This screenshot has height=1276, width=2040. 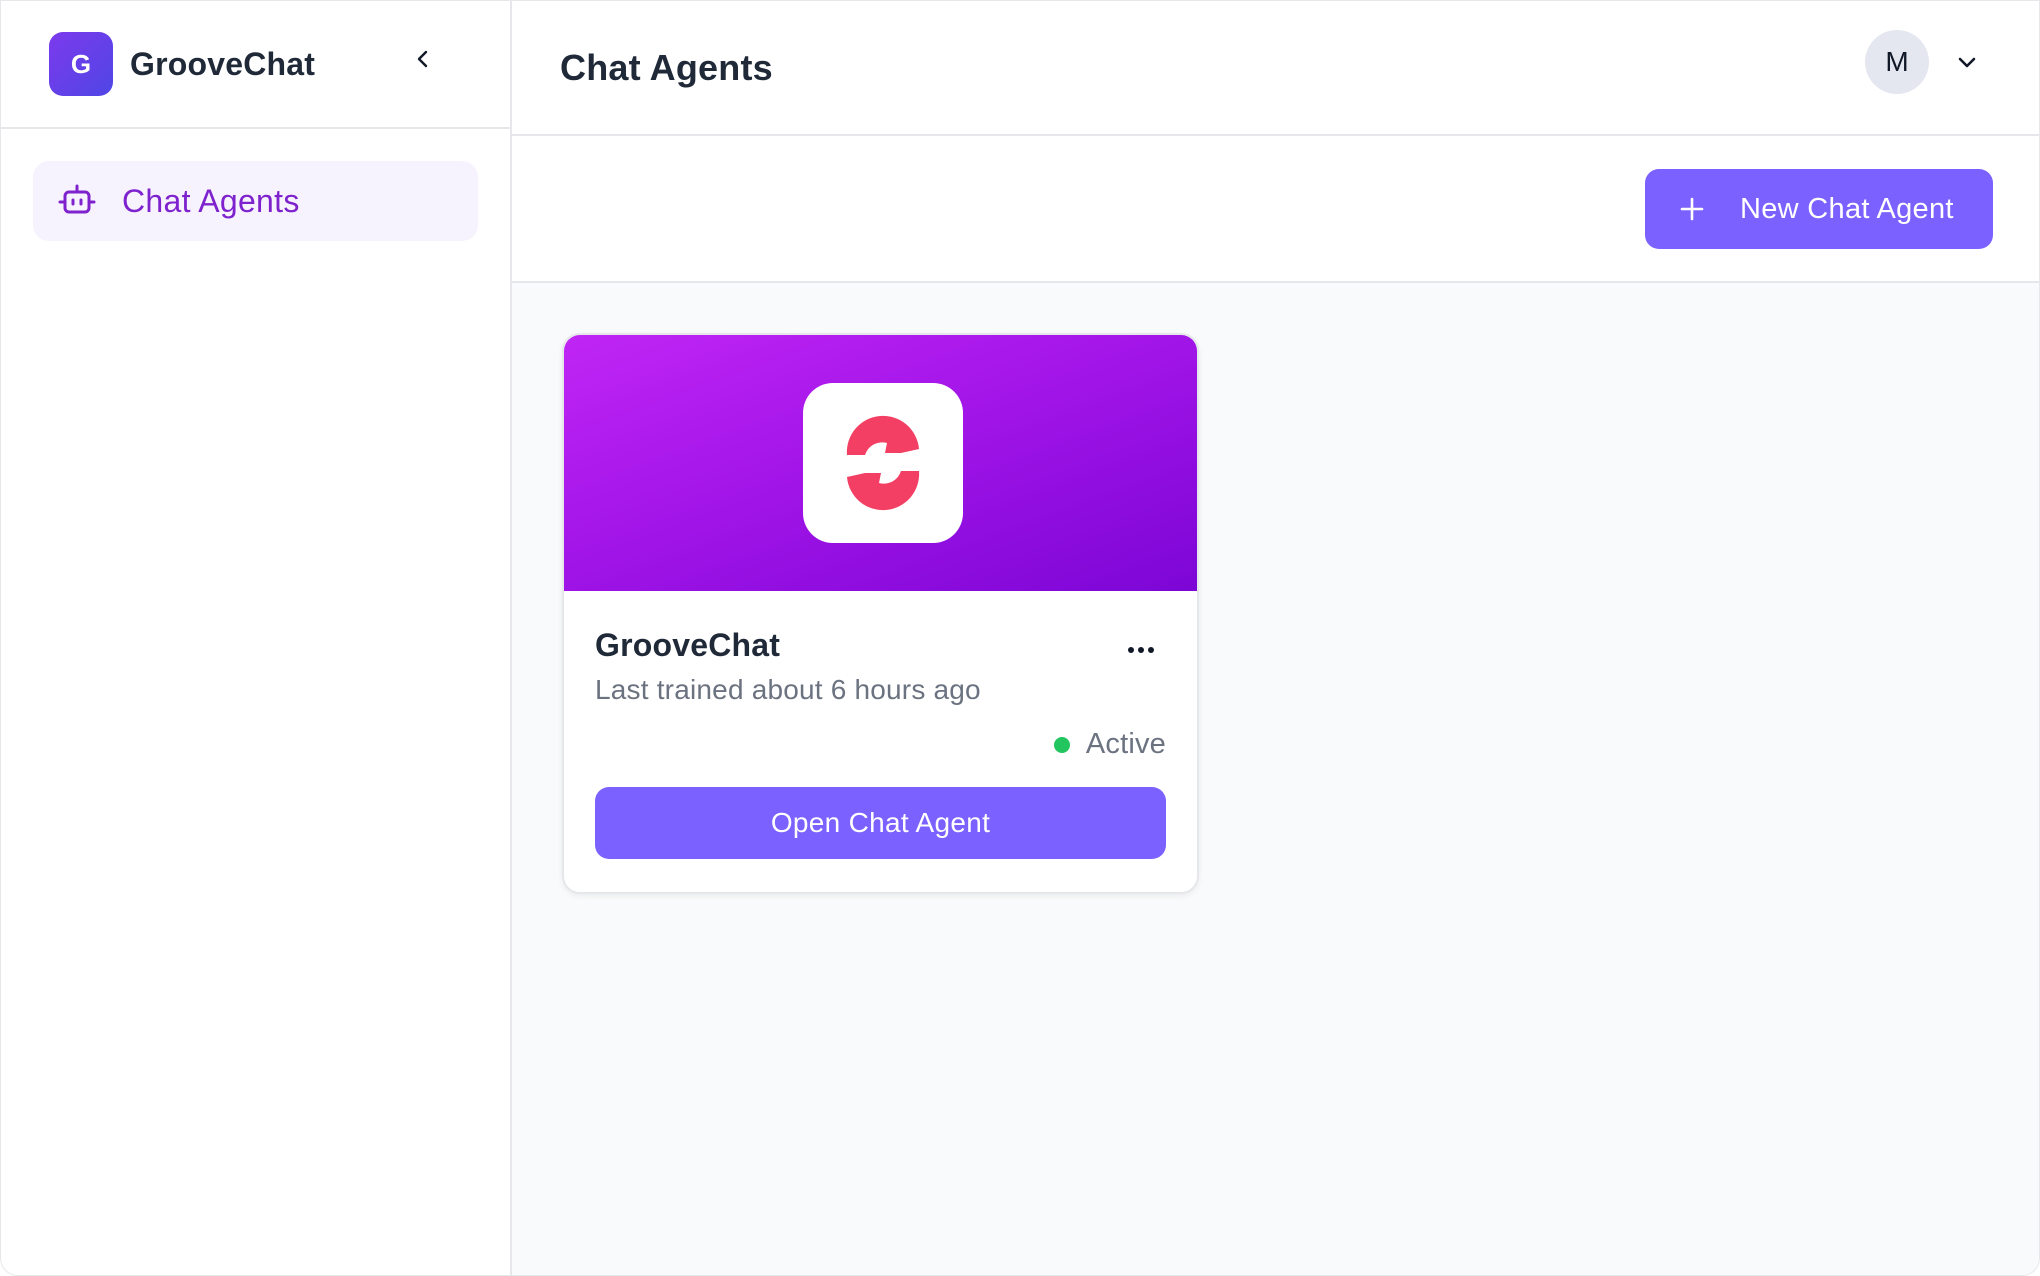 I want to click on agent-card-banner, so click(x=880, y=463).